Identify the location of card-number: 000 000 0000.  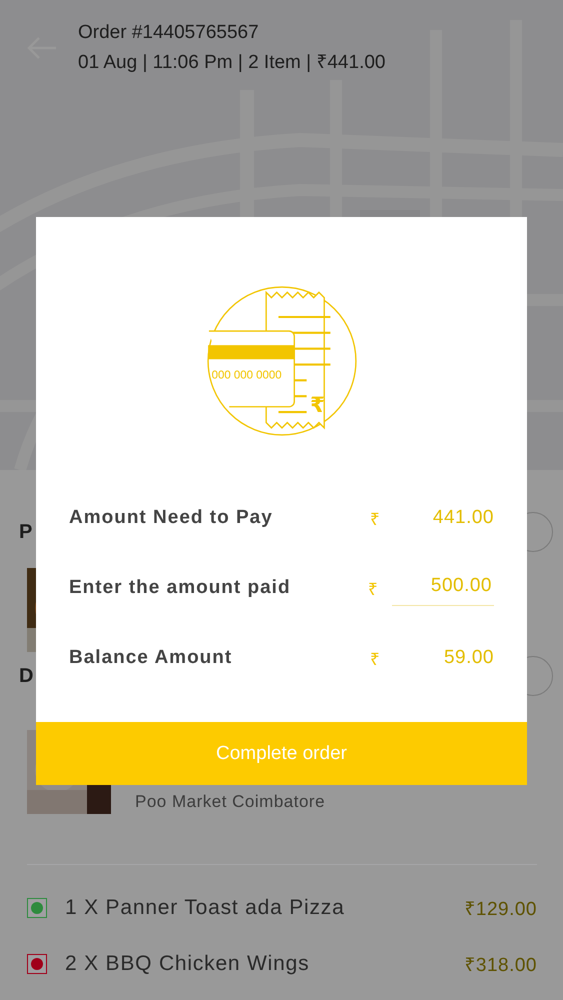
(246, 376).